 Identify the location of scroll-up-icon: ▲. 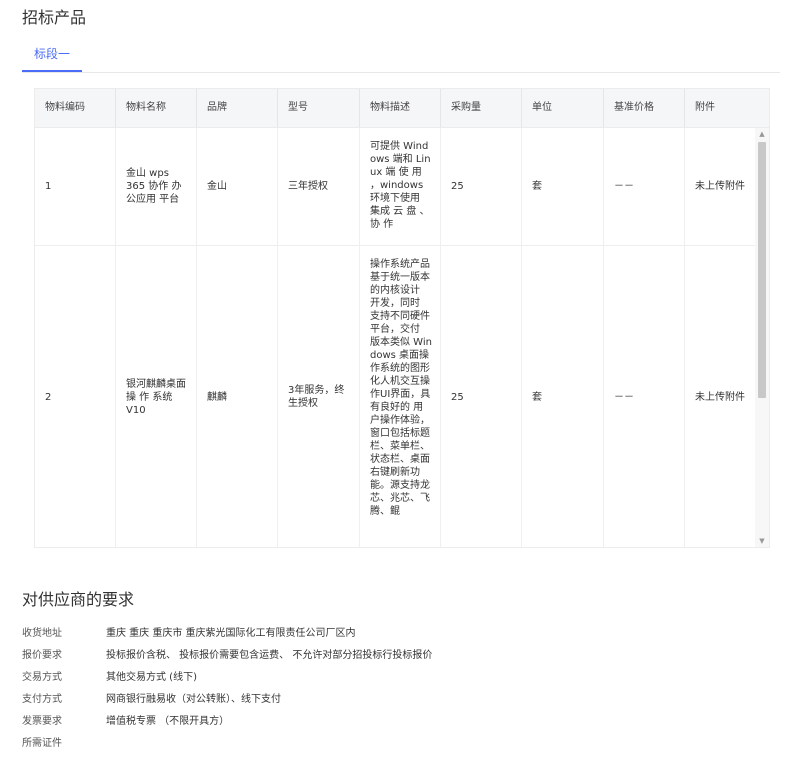
(762, 134).